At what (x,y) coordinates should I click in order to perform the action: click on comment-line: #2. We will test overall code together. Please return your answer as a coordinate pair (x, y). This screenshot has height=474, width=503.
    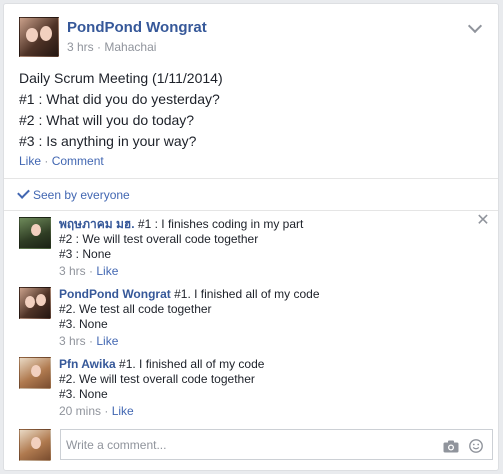
    Looking at the image, I should click on (157, 379).